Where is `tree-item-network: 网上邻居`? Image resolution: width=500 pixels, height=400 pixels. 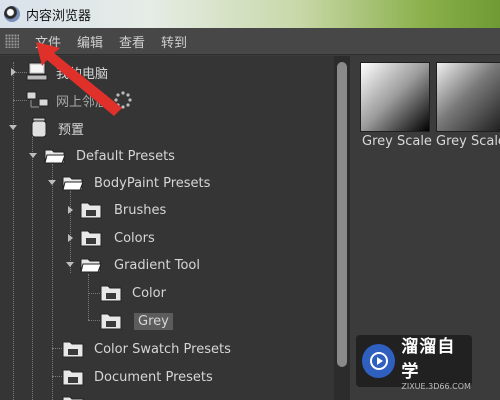
tree-item-network: 网上邻居 is located at coordinates (79, 100).